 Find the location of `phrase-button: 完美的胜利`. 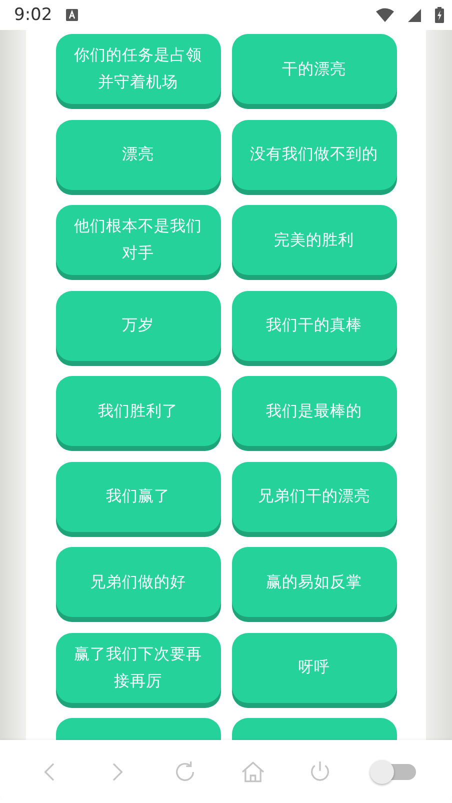

phrase-button: 完美的胜利 is located at coordinates (314, 240).